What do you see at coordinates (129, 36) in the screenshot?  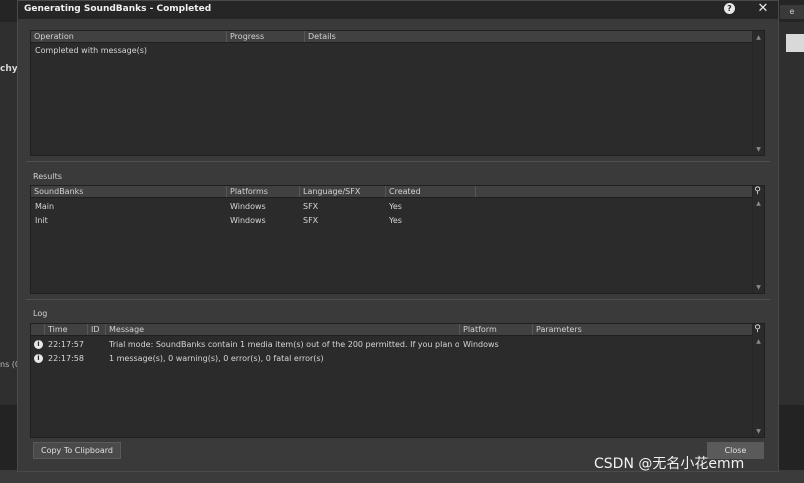 I see `column-header-operation: Operation` at bounding box center [129, 36].